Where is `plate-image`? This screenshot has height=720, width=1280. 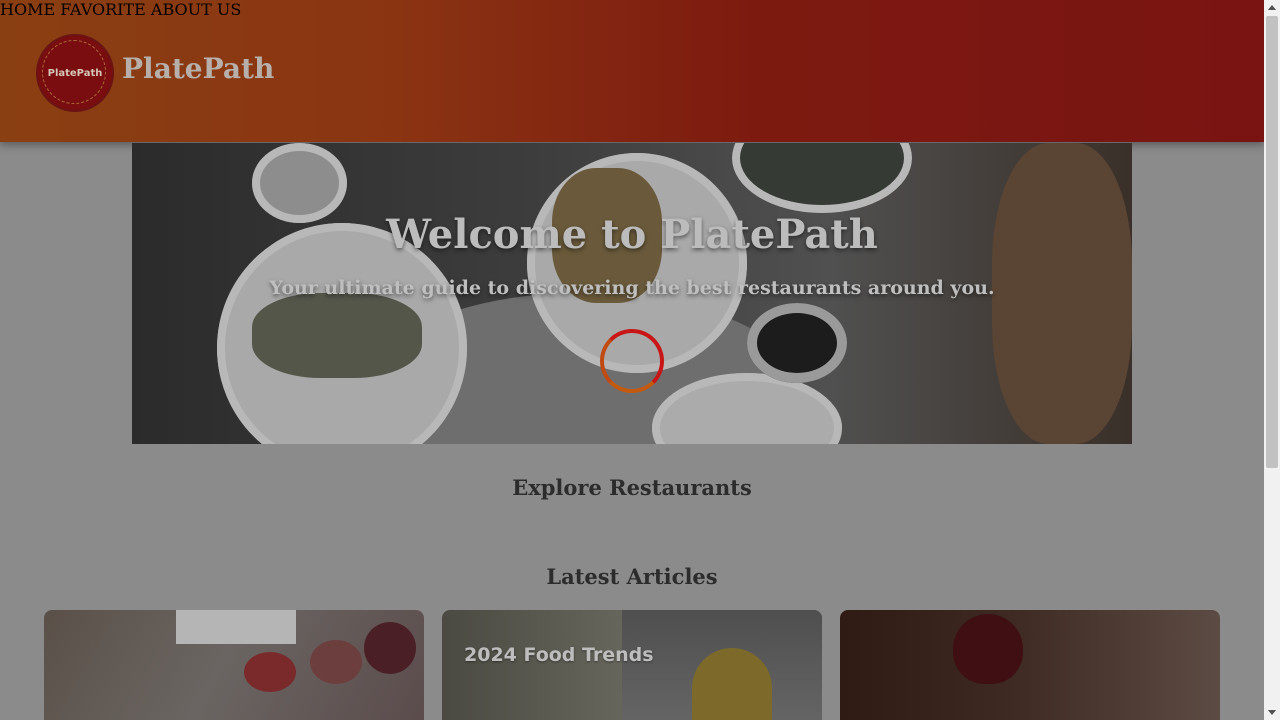 plate-image is located at coordinates (747, 408).